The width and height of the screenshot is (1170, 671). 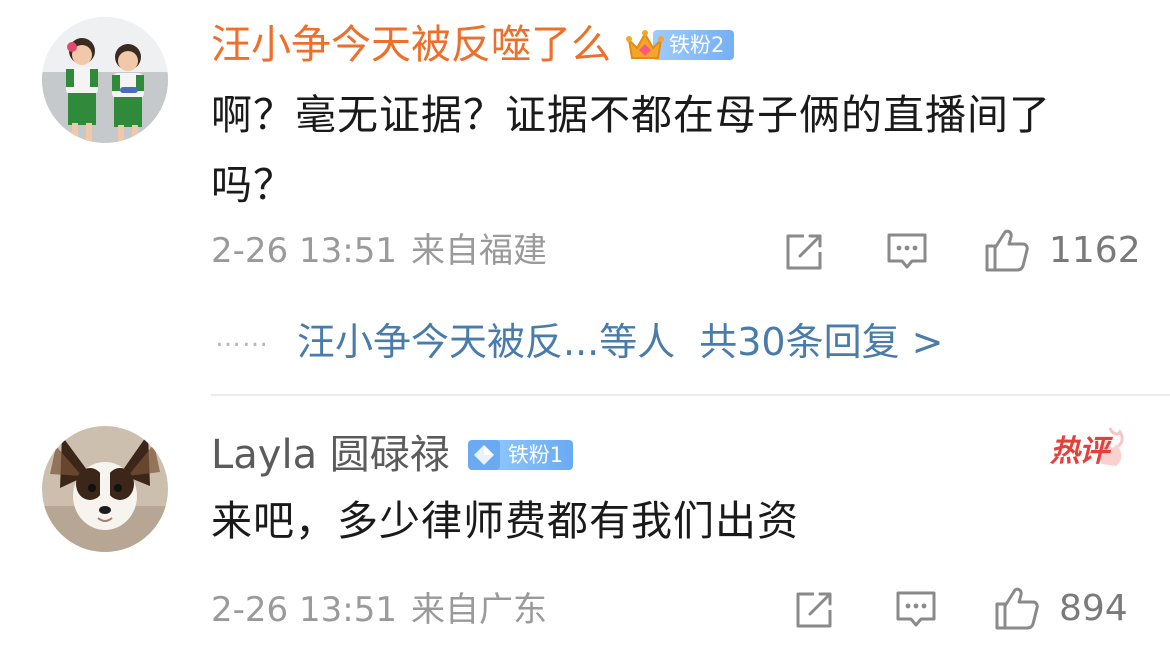 I want to click on hot-comment-badge: 热评, so click(x=1090, y=444).